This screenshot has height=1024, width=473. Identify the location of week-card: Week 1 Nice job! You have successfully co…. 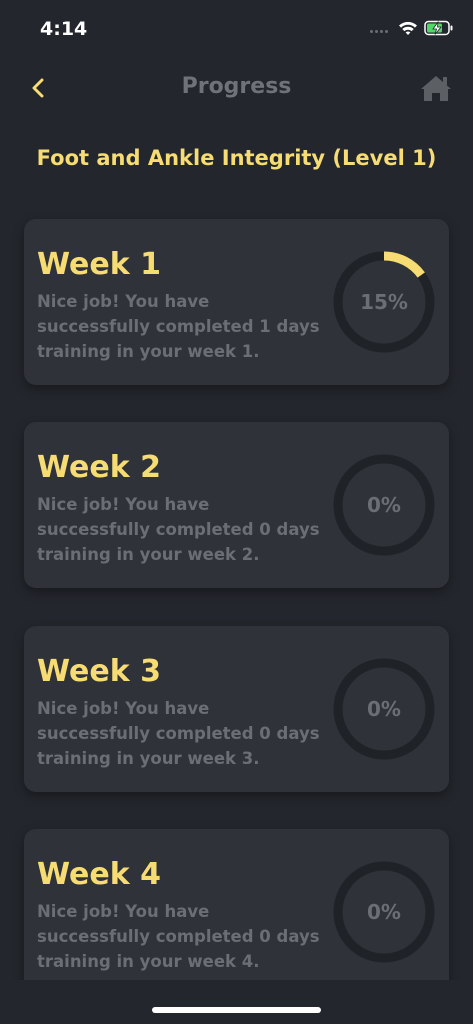
(236, 302).